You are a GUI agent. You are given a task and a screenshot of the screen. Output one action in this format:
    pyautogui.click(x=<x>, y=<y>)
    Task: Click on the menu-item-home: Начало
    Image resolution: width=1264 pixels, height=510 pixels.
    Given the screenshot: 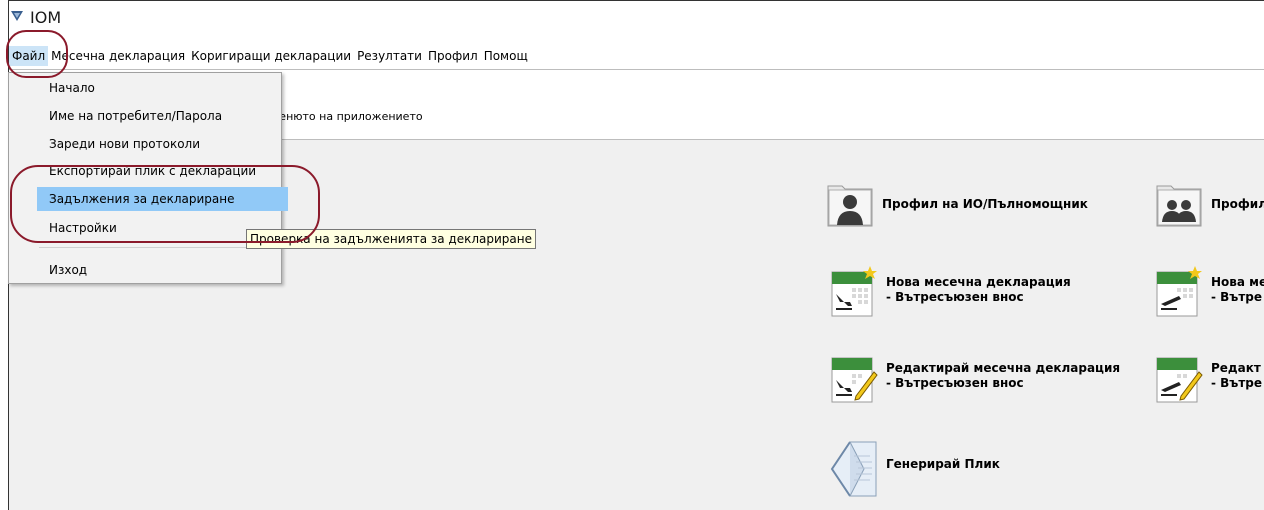 What is the action you would take?
    pyautogui.click(x=145, y=88)
    